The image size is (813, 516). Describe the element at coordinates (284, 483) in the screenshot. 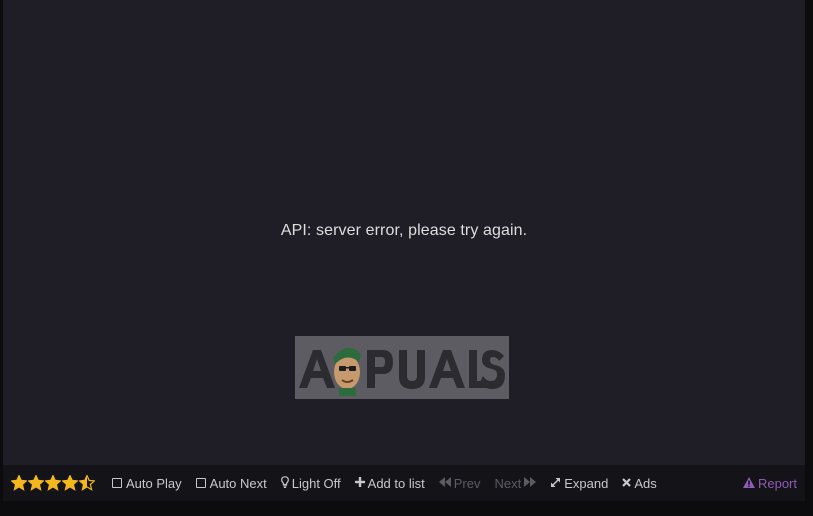

I see `lightbulb-icon` at that location.